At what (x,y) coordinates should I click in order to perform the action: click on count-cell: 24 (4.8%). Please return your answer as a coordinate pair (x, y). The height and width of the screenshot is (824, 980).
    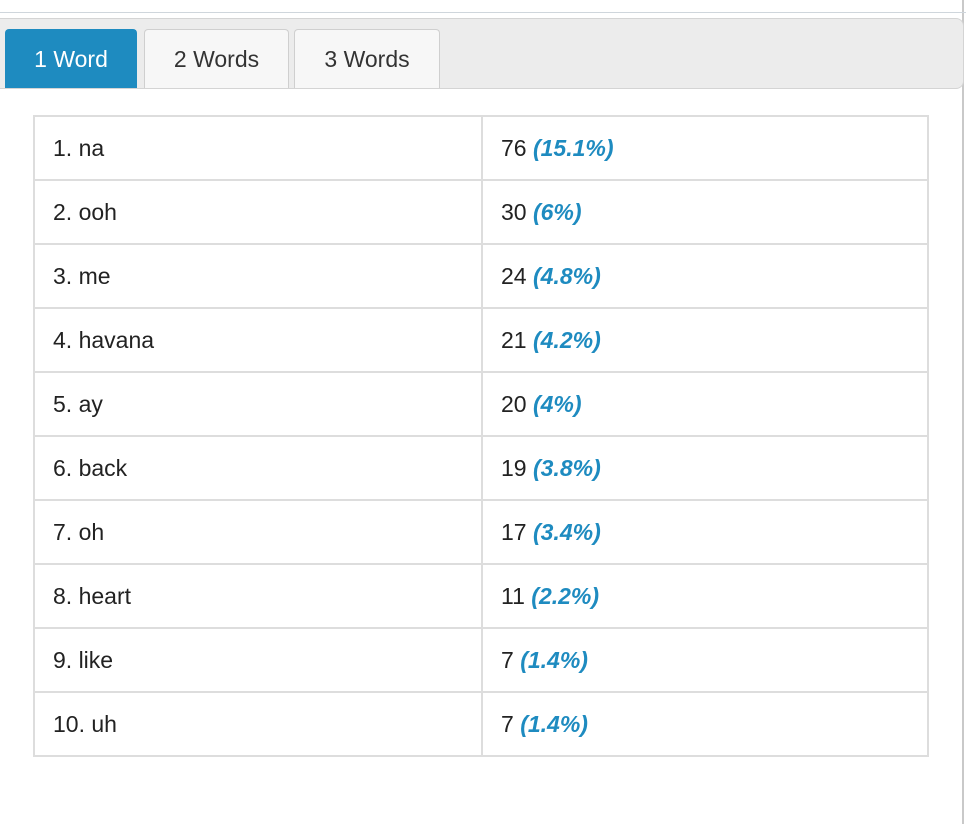
    Looking at the image, I should click on (705, 276).